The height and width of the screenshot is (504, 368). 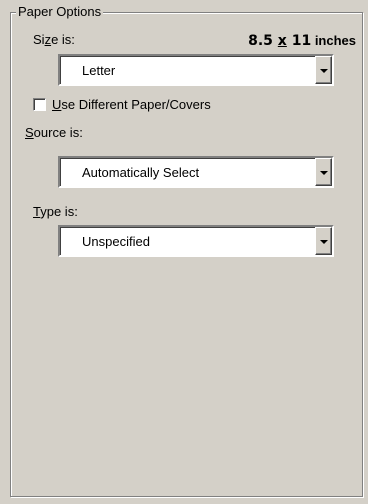 I want to click on type-label: Type is:, so click(x=55, y=211).